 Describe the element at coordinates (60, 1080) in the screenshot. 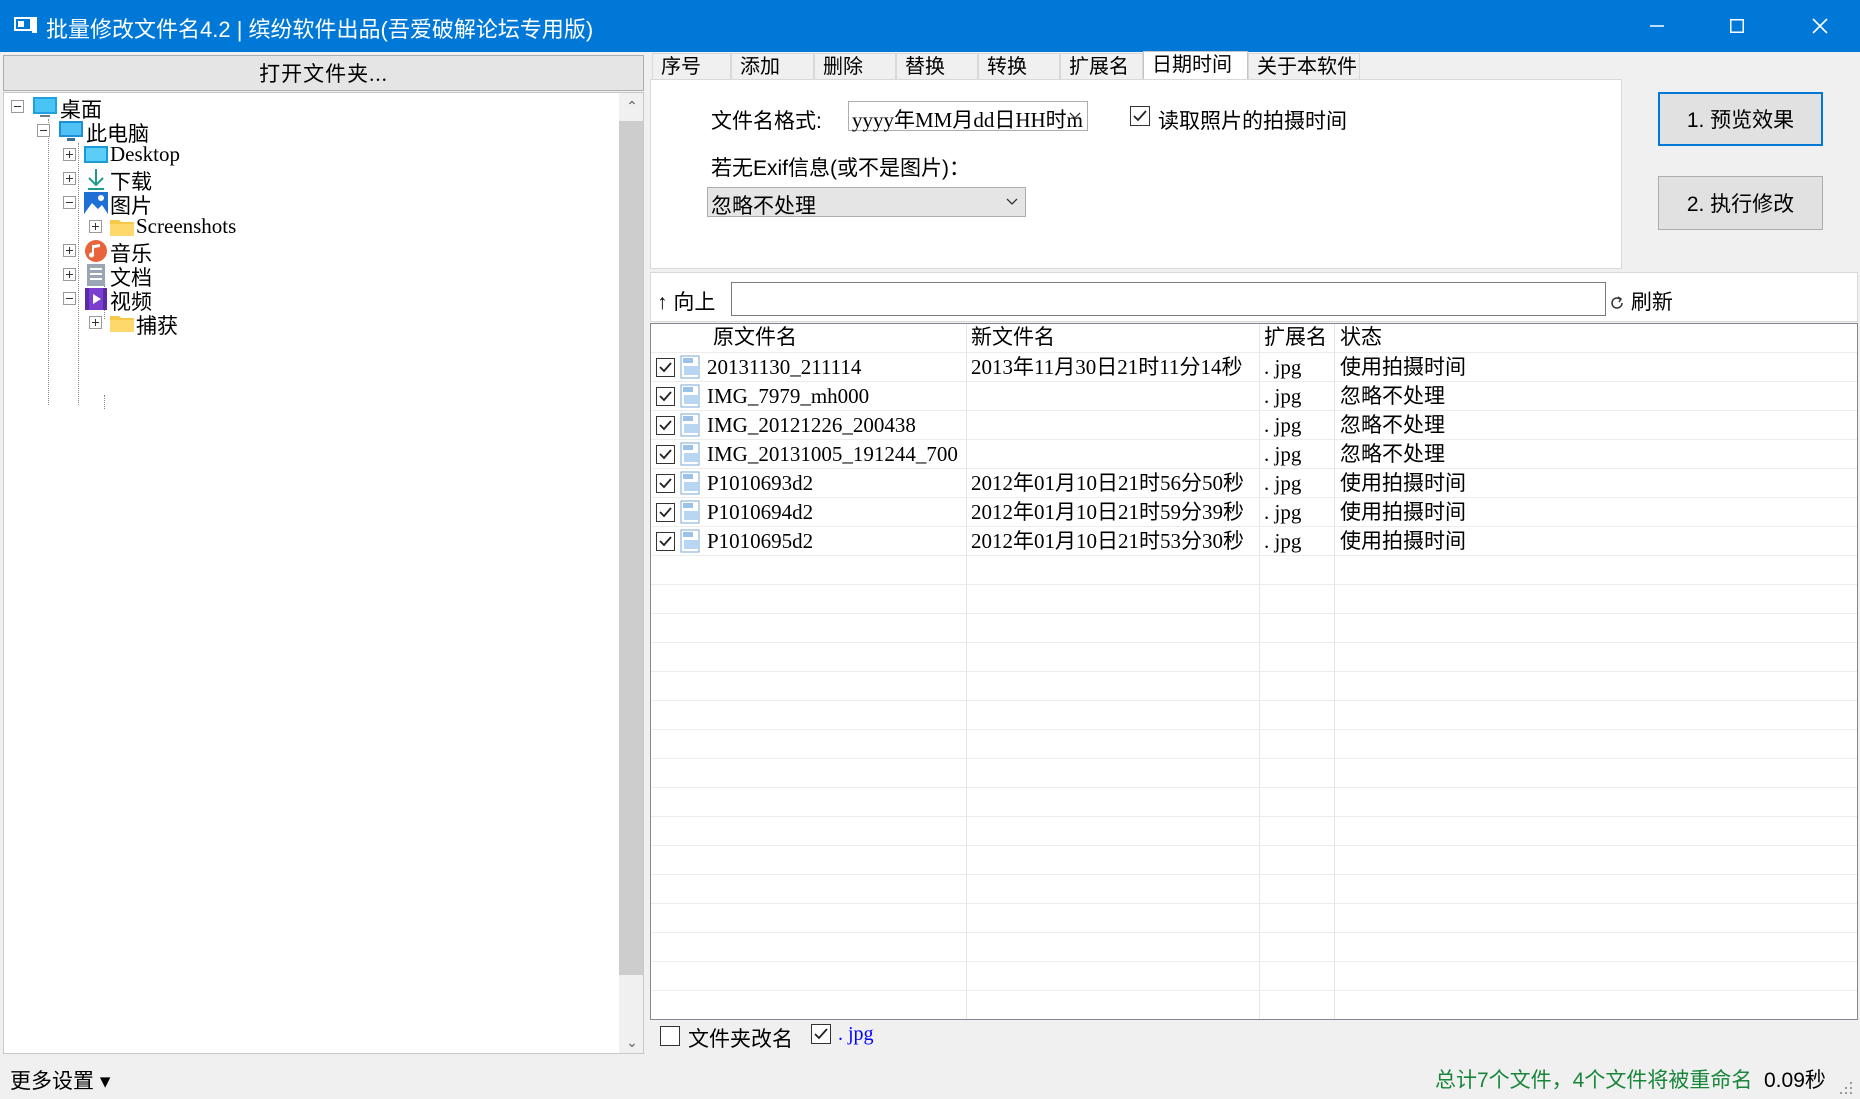

I see `more-settings-menu: 更多设置 ▾` at that location.